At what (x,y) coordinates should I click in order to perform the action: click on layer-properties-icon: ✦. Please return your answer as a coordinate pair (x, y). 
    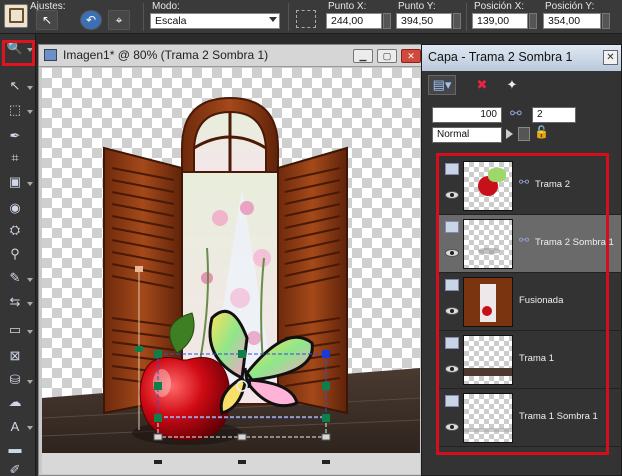
    Looking at the image, I should click on (512, 85).